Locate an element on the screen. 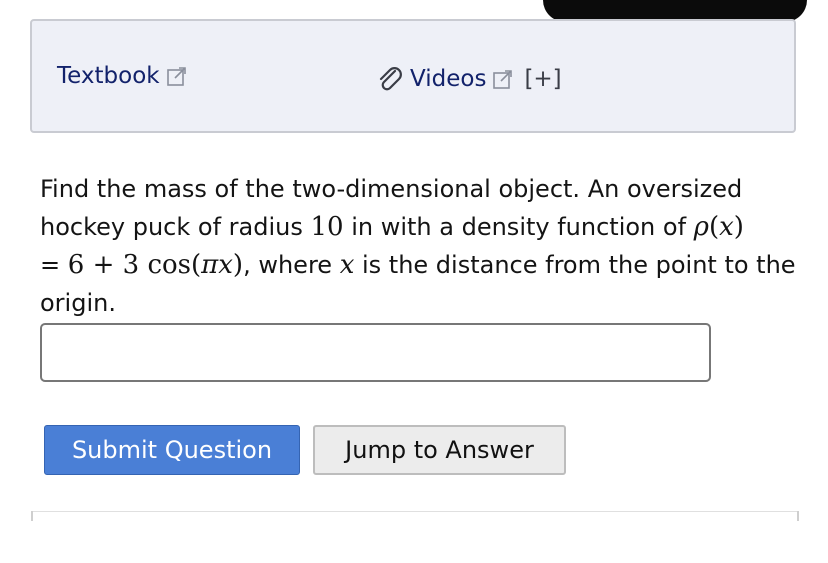 The height and width of the screenshot is (563, 828). jump-to-answer-button: Jump to Answer is located at coordinates (439, 450).